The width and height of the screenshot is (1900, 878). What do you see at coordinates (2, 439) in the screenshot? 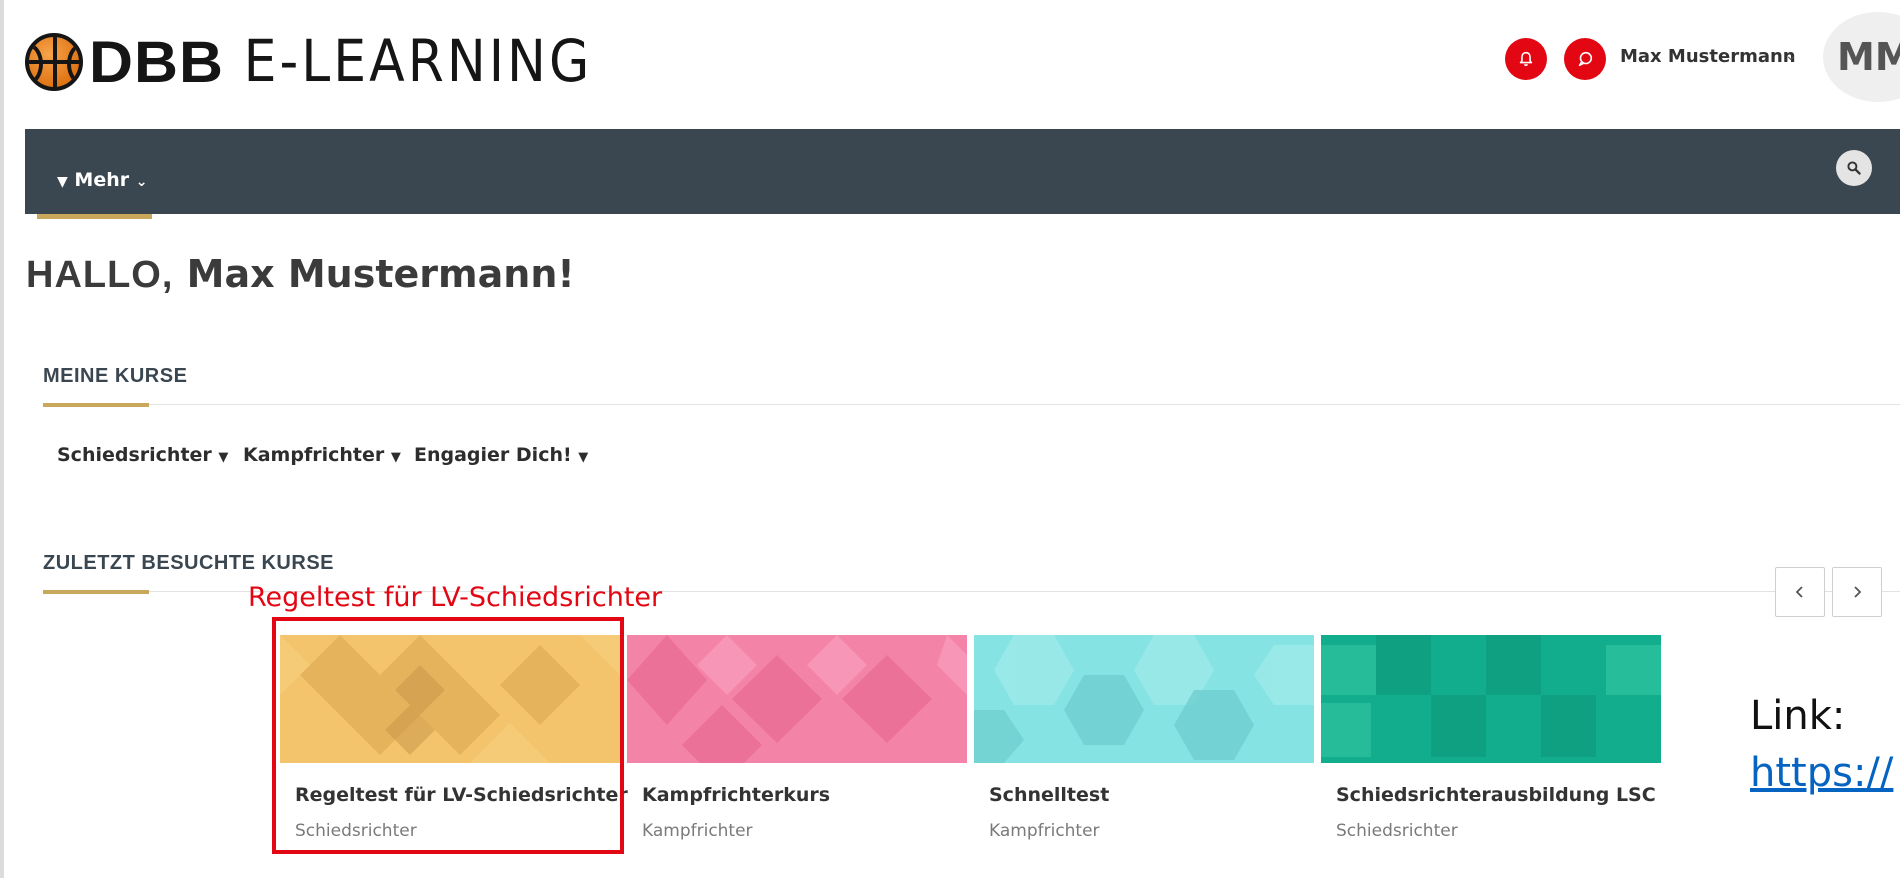
I see `page-edge` at bounding box center [2, 439].